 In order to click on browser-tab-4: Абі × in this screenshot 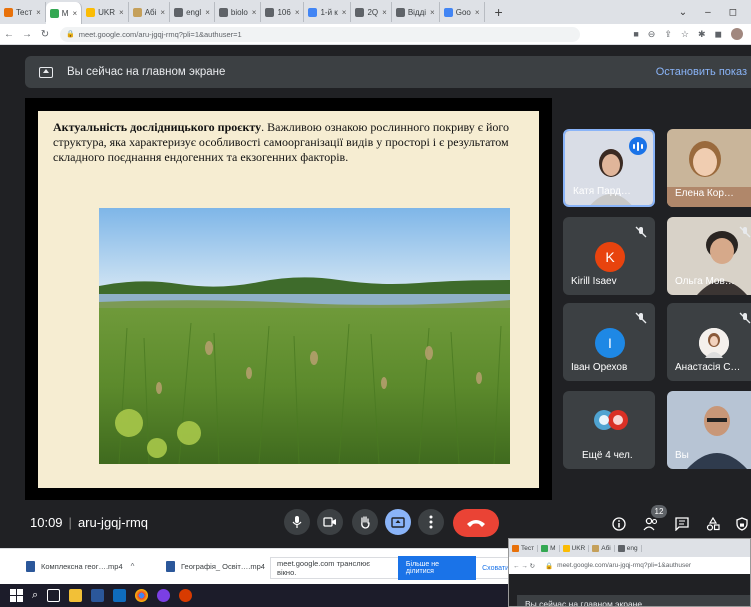, I will do `click(150, 12)`.